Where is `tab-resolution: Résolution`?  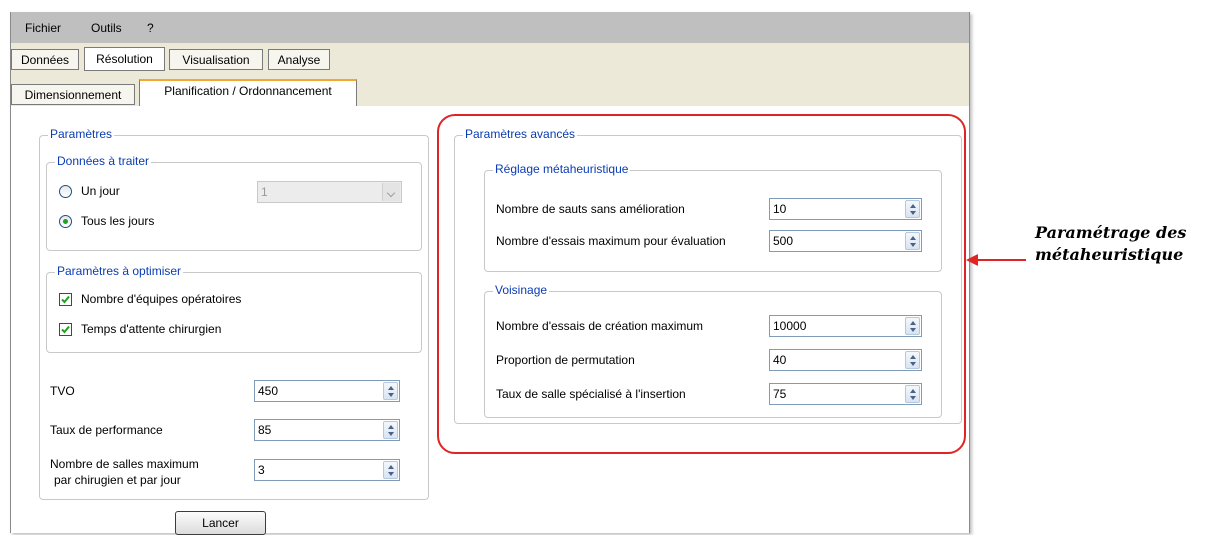 tab-resolution: Résolution is located at coordinates (124, 59).